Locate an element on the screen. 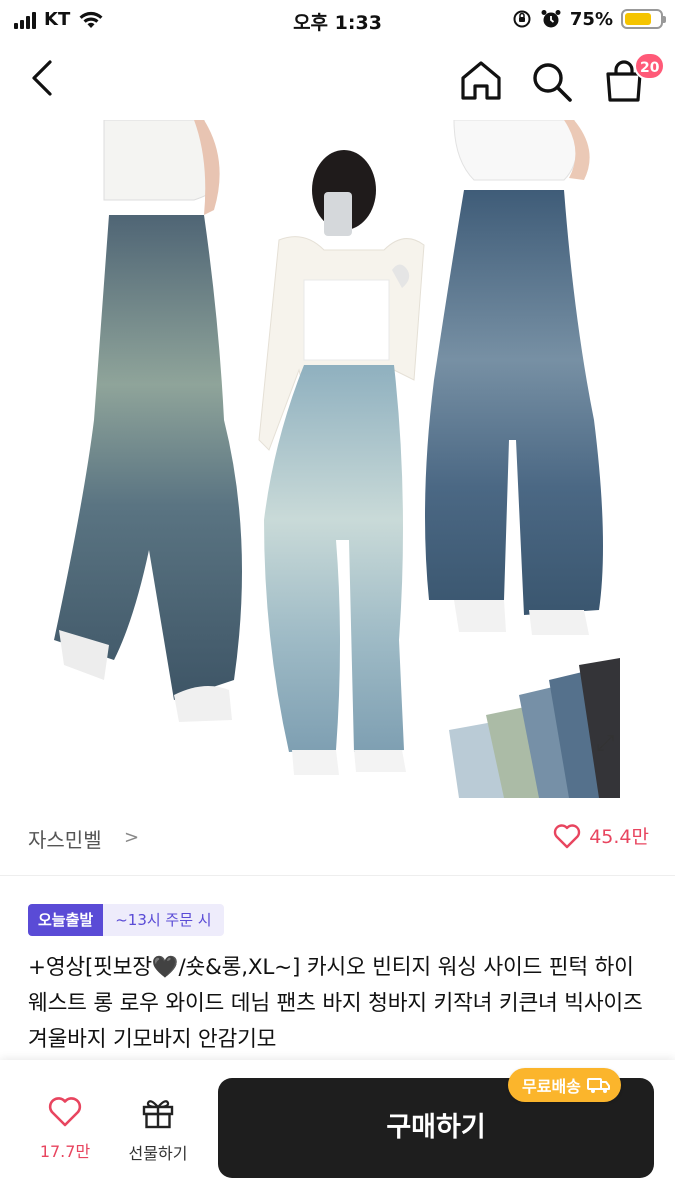 This screenshot has height=1200, width=675. gift-button: 선물하기 is located at coordinates (158, 1130).